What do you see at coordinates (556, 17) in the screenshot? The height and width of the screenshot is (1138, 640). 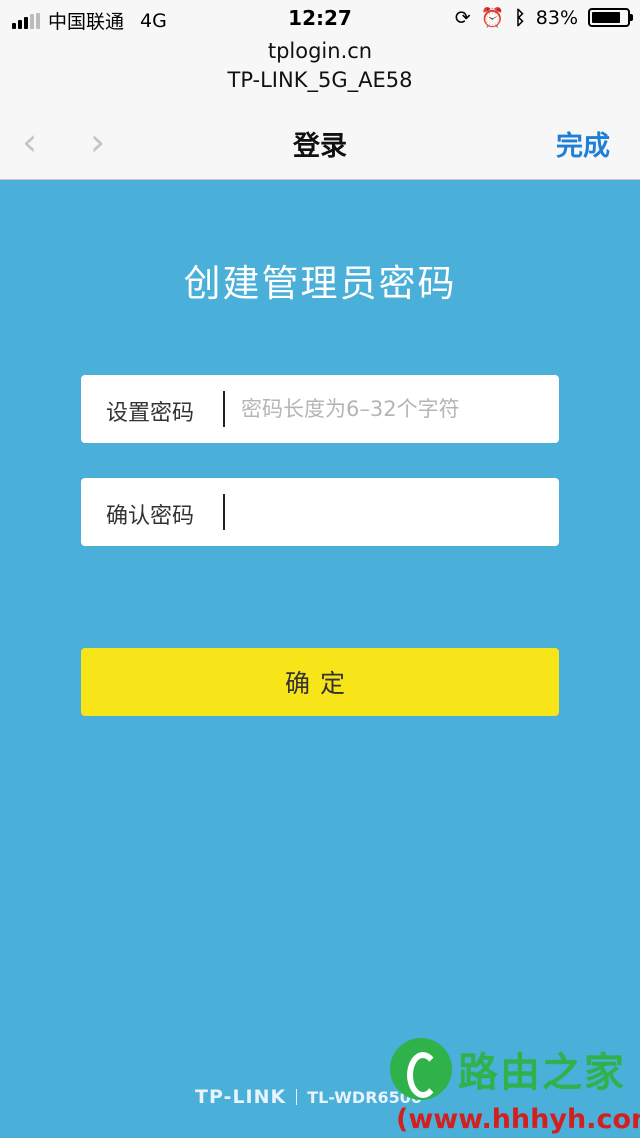 I see `battery-percent: 83%` at bounding box center [556, 17].